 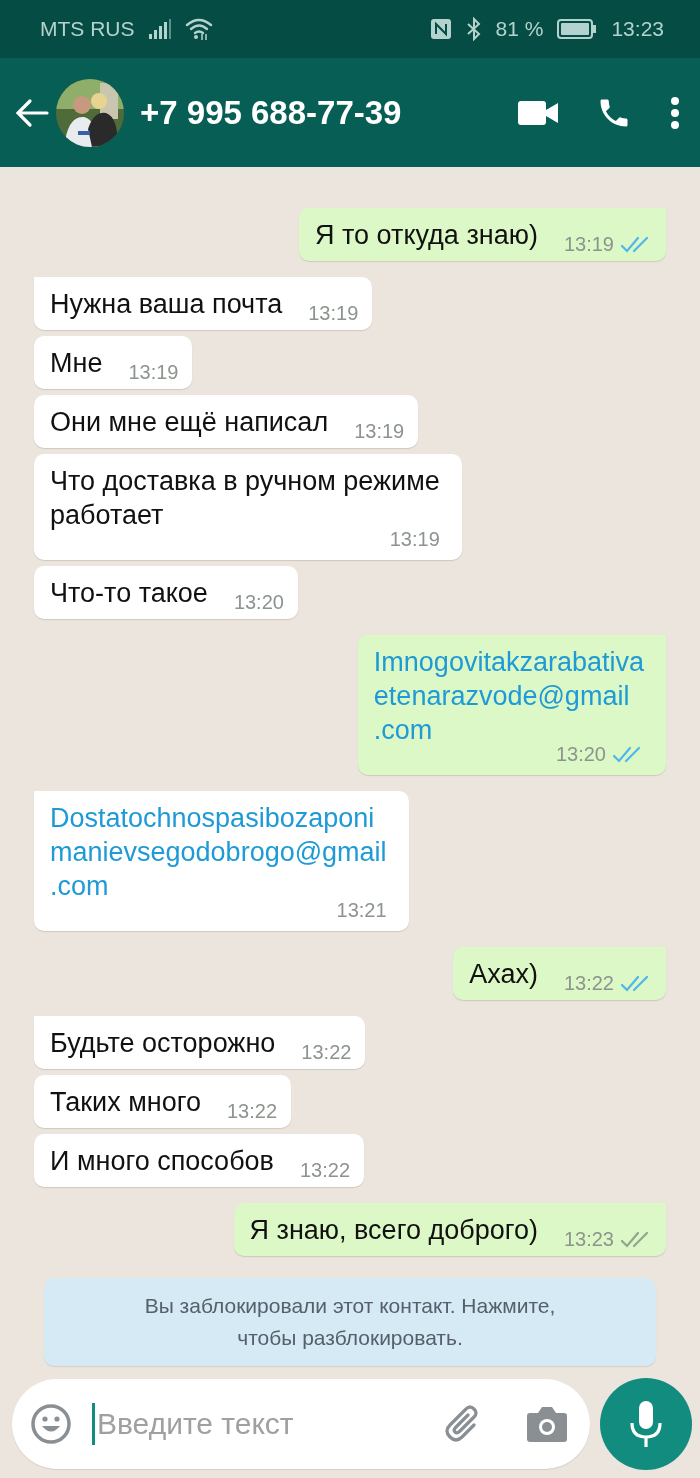 I want to click on message-text: Мне, so click(x=76, y=363).